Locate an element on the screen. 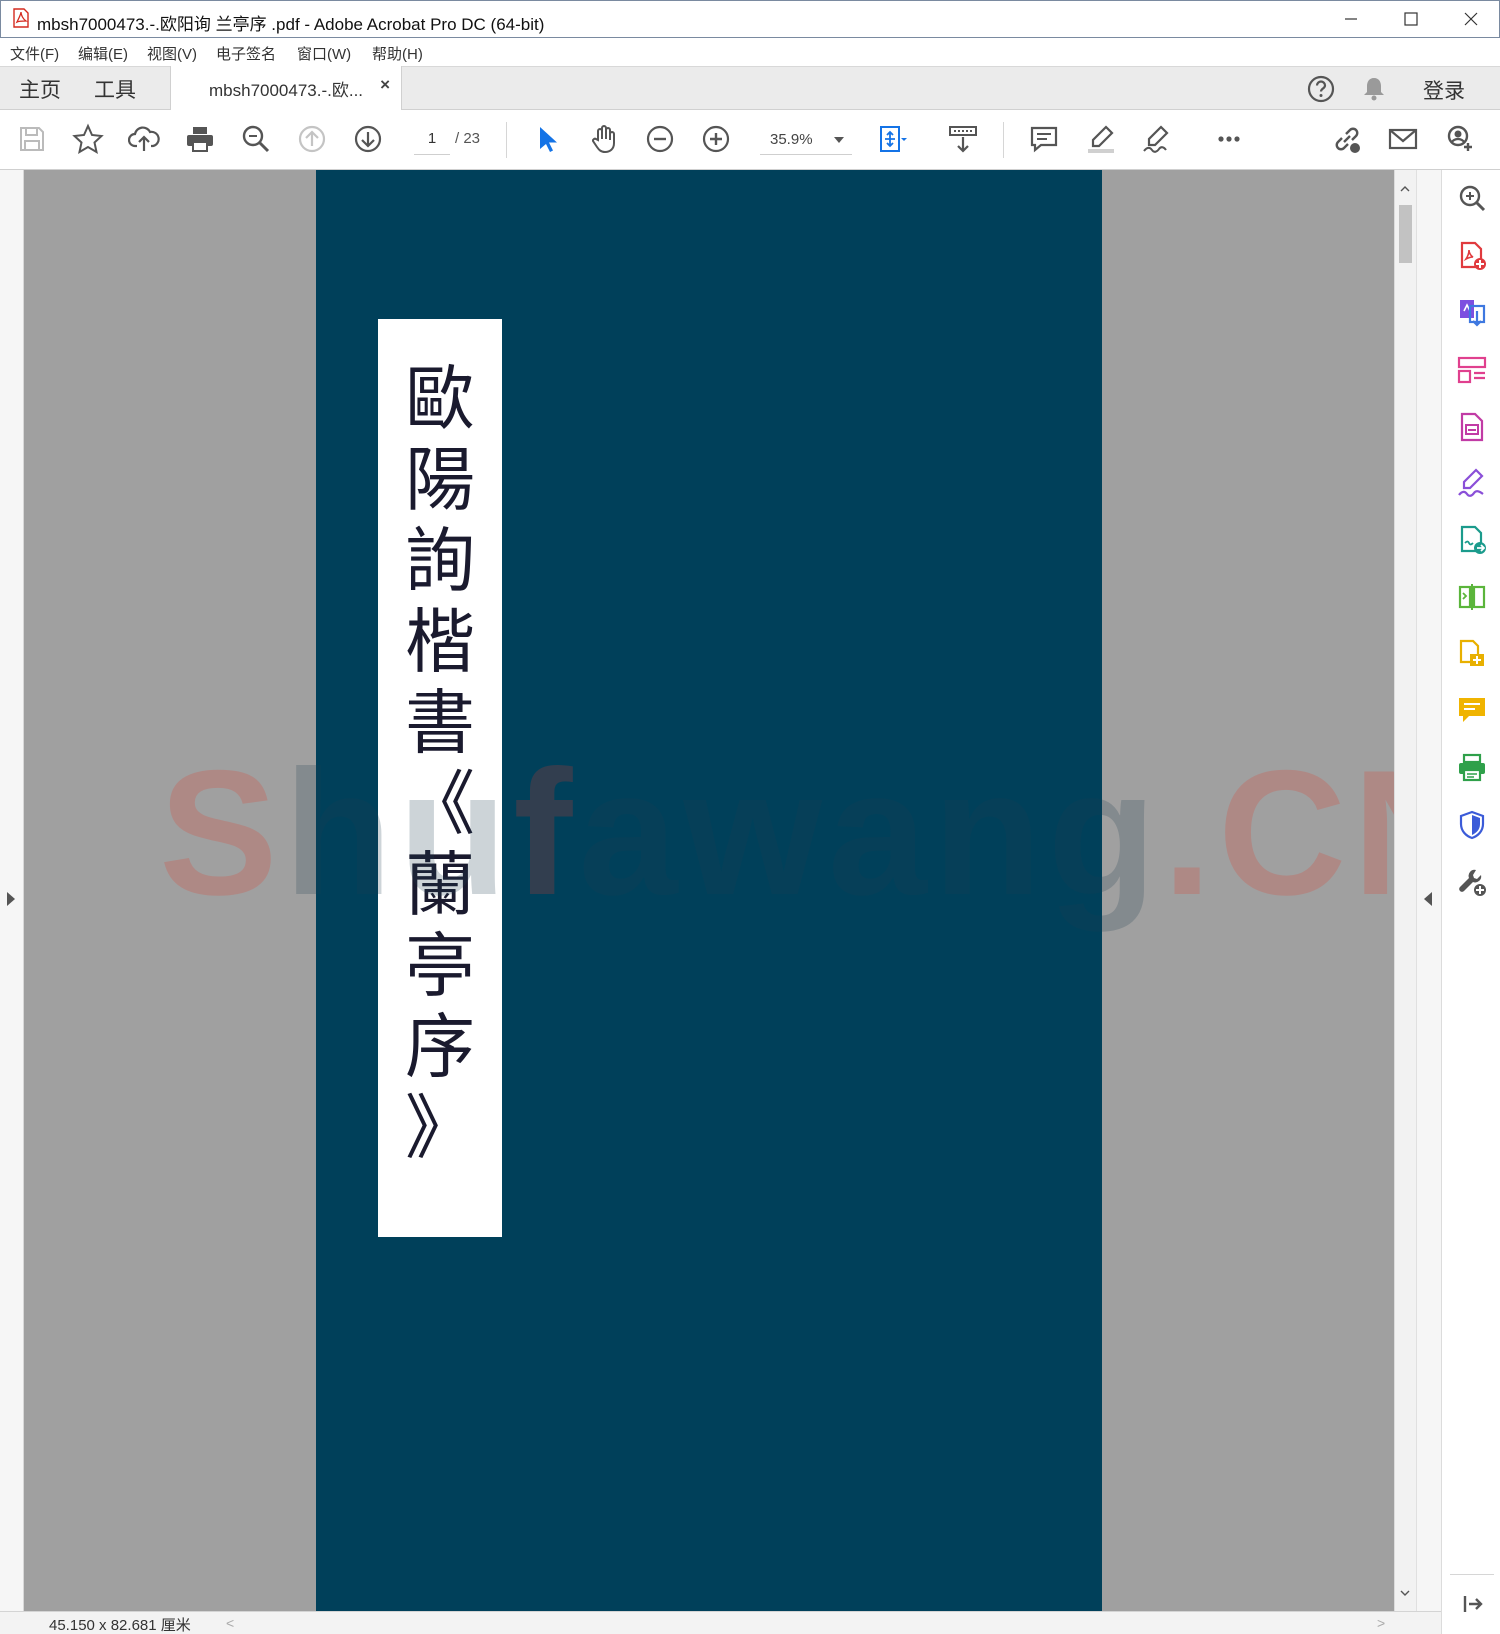 The image size is (1500, 1634). scroll-right-icon: > is located at coordinates (1381, 1623).